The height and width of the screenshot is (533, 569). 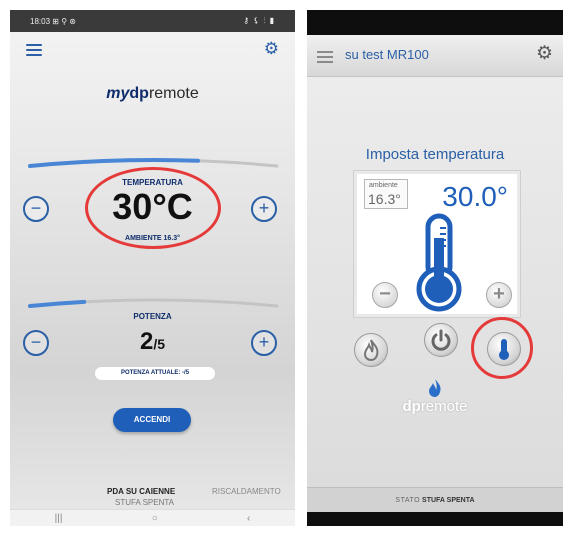 What do you see at coordinates (259, 20) in the screenshot?
I see `status-right-icons: ⚷ ⚸ ⫶ ▮` at bounding box center [259, 20].